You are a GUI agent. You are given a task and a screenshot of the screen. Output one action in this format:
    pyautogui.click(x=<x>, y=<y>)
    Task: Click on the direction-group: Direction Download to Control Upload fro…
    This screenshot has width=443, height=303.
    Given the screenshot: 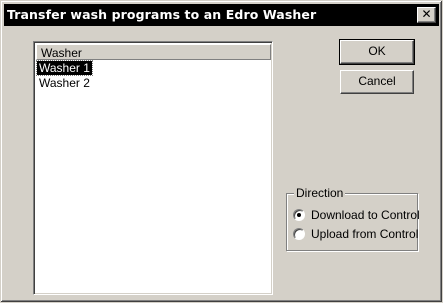 What is the action you would take?
    pyautogui.click(x=353, y=218)
    